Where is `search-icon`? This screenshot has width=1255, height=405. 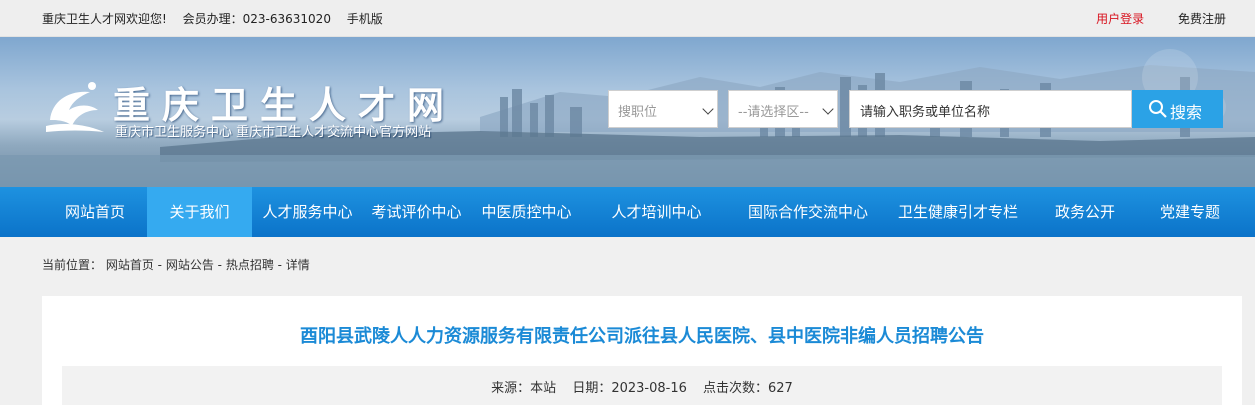
search-icon is located at coordinates (1158, 109).